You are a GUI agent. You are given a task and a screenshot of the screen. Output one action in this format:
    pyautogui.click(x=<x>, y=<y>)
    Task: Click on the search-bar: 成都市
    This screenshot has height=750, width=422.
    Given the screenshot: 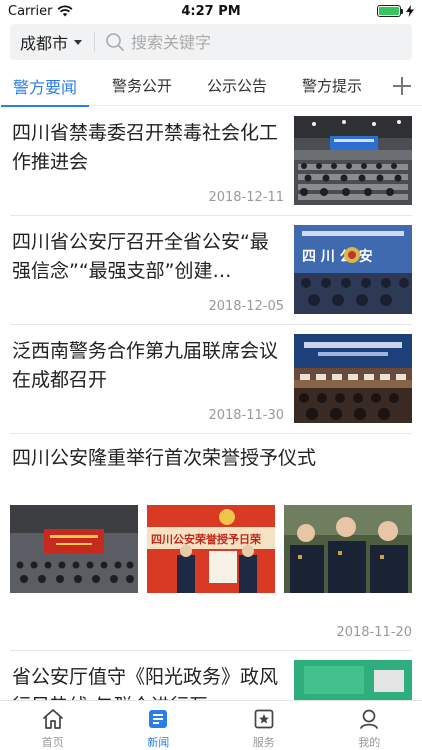 What is the action you would take?
    pyautogui.click(x=211, y=42)
    